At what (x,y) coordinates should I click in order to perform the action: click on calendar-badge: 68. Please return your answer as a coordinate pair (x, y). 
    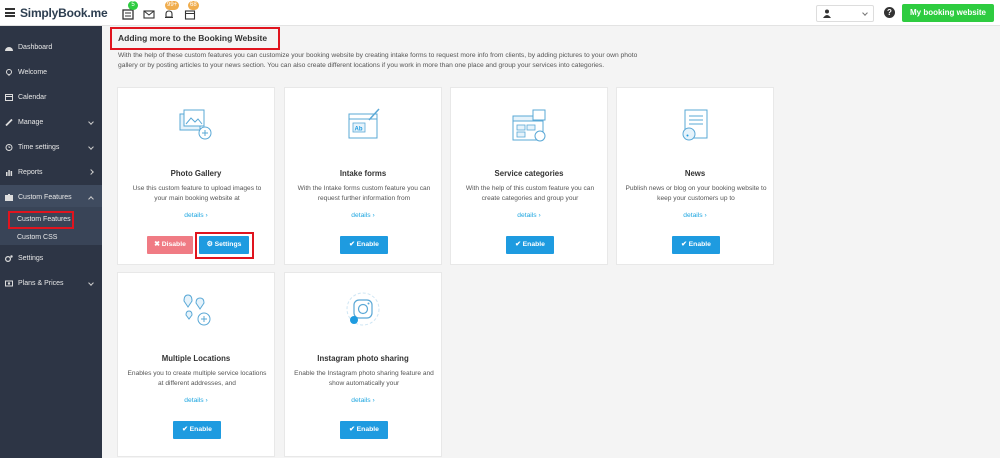
    Looking at the image, I should click on (193, 5).